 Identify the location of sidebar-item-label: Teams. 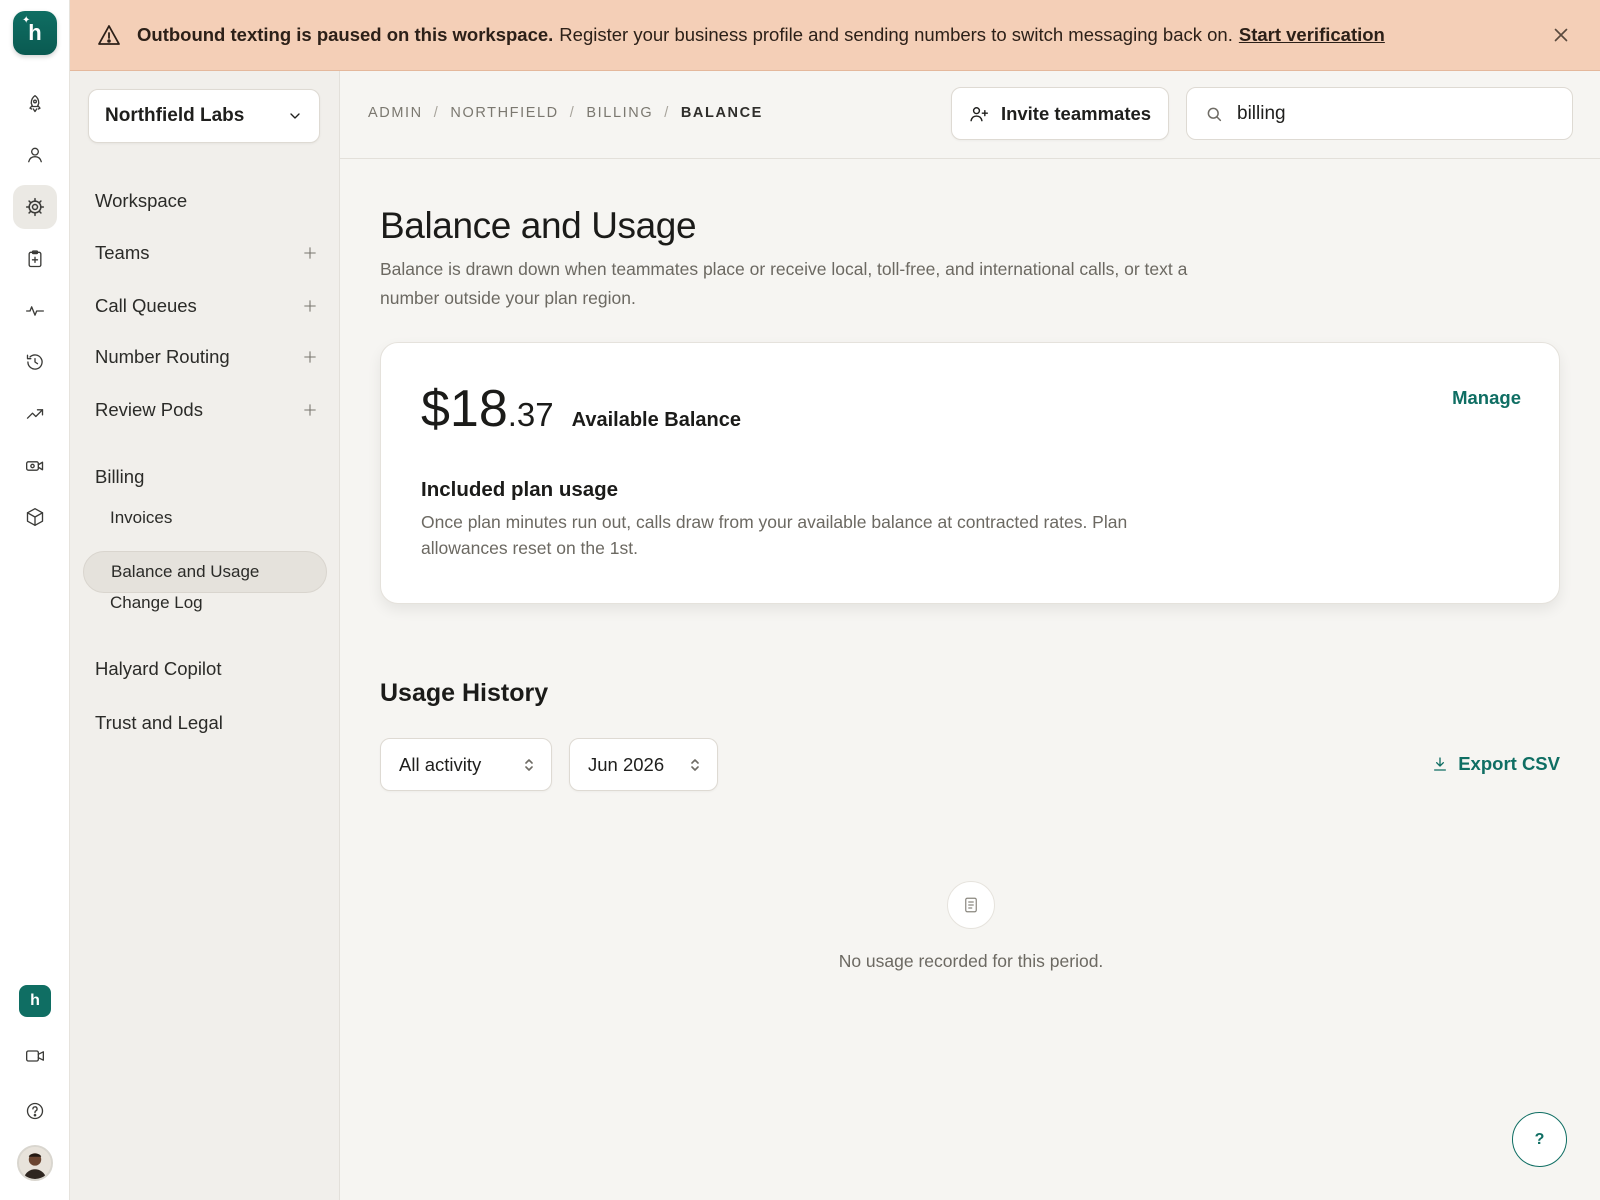
(122, 252).